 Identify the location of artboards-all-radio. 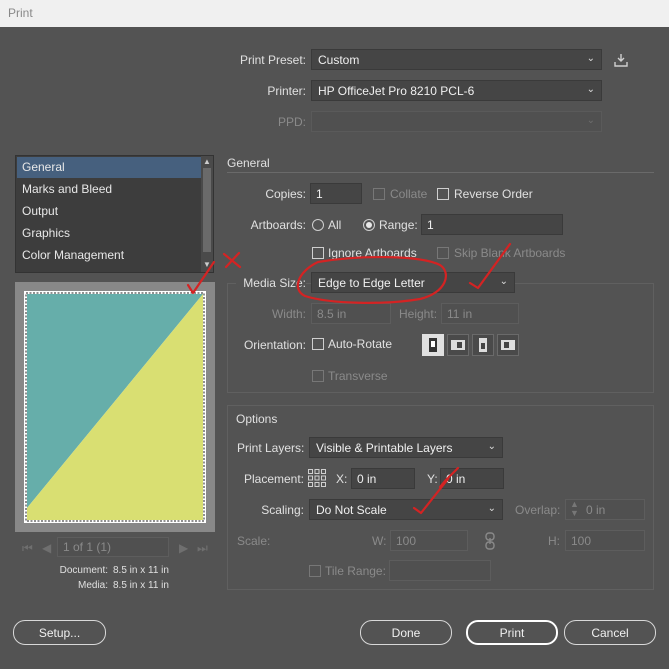
(318, 225).